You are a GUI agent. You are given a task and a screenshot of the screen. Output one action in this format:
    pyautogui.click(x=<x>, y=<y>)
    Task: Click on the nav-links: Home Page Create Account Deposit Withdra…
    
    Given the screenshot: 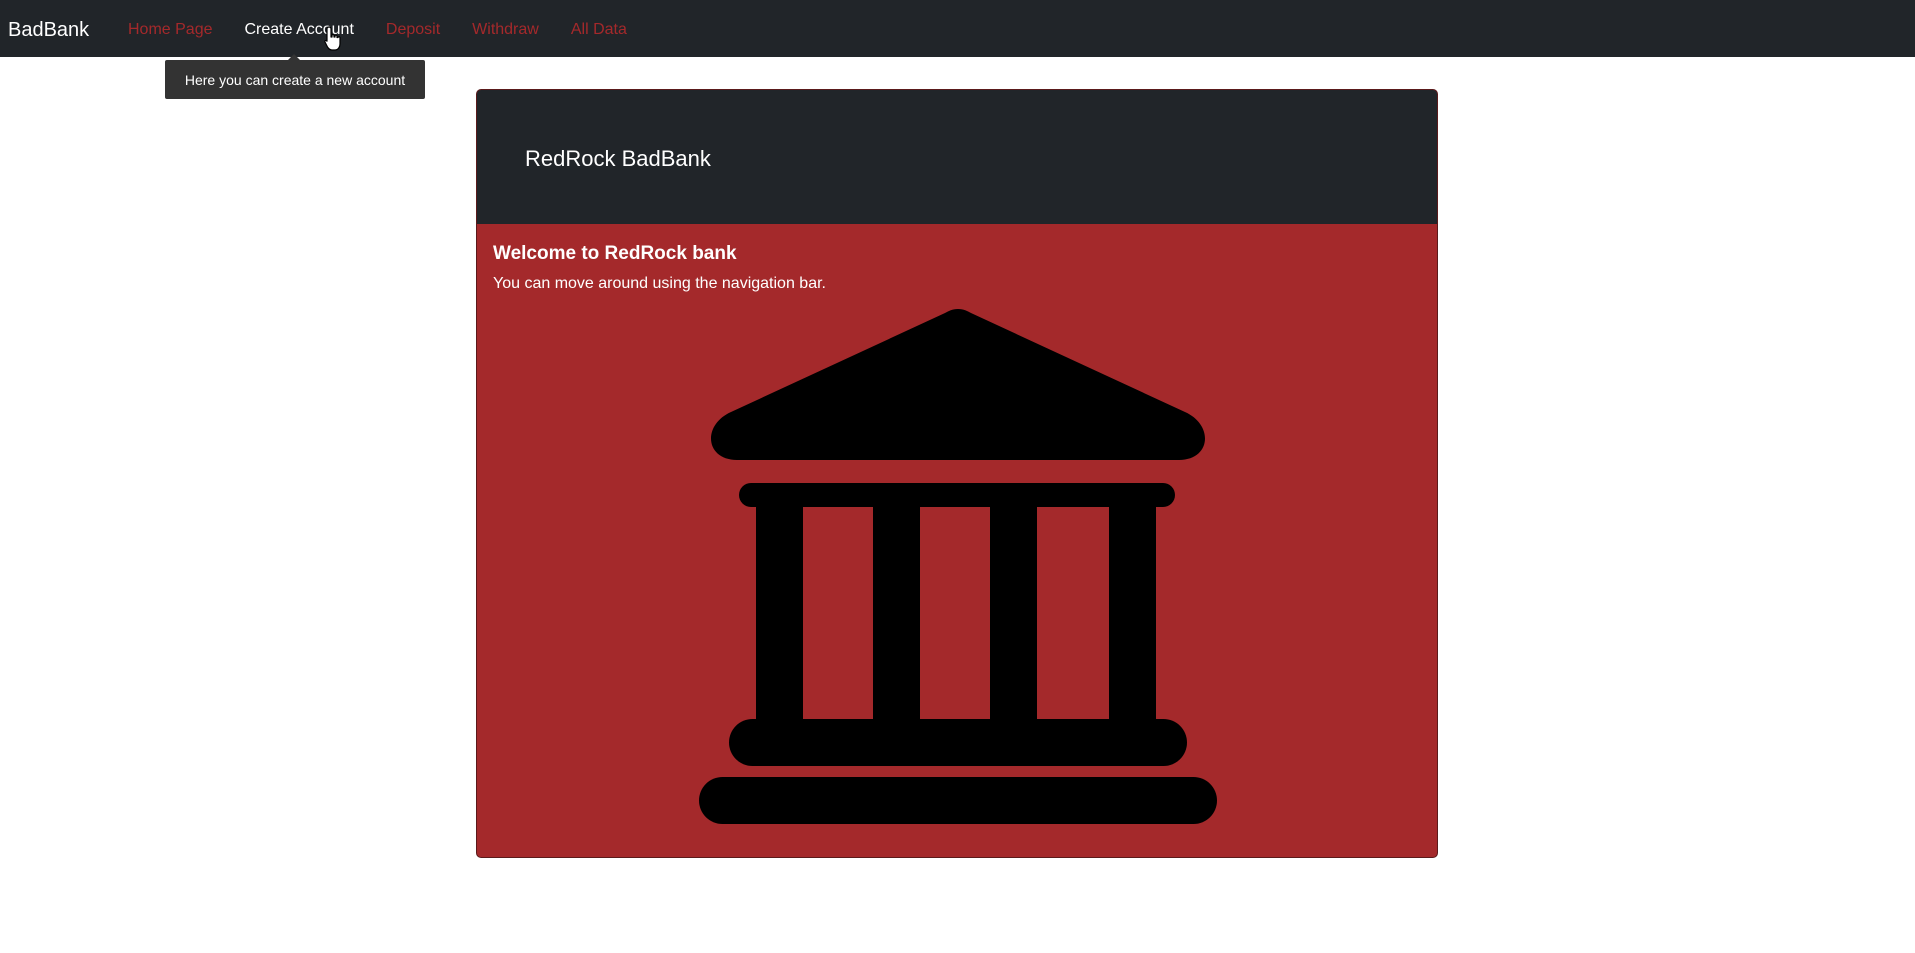 What is the action you would take?
    pyautogui.click(x=393, y=30)
    